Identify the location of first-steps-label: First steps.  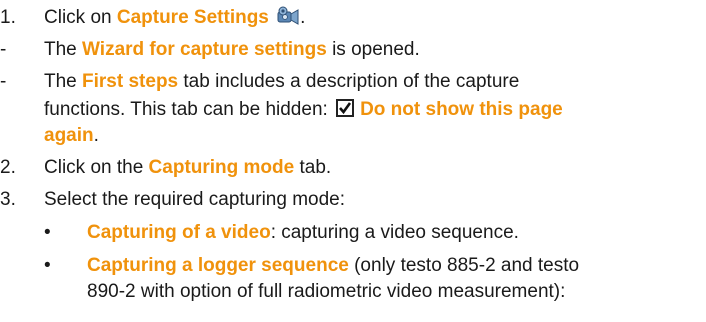
(130, 81).